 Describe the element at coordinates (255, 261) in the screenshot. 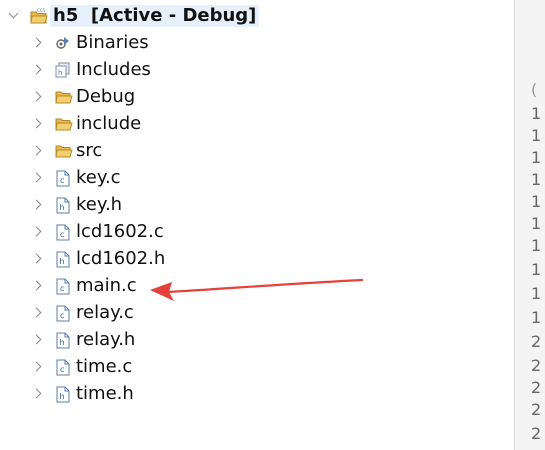

I see `tree-item-lcd1602-h: h lcd1602.h` at that location.